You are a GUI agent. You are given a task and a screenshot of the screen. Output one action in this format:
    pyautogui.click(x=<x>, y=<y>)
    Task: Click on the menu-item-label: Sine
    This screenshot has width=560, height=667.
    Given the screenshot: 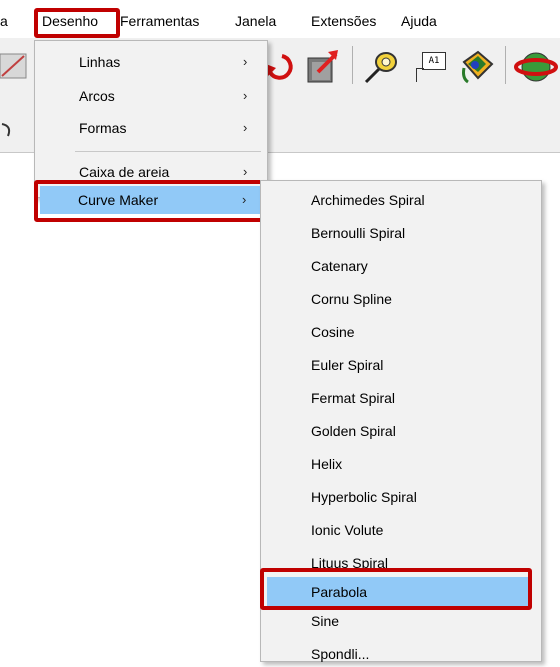 What is the action you would take?
    pyautogui.click(x=325, y=621)
    